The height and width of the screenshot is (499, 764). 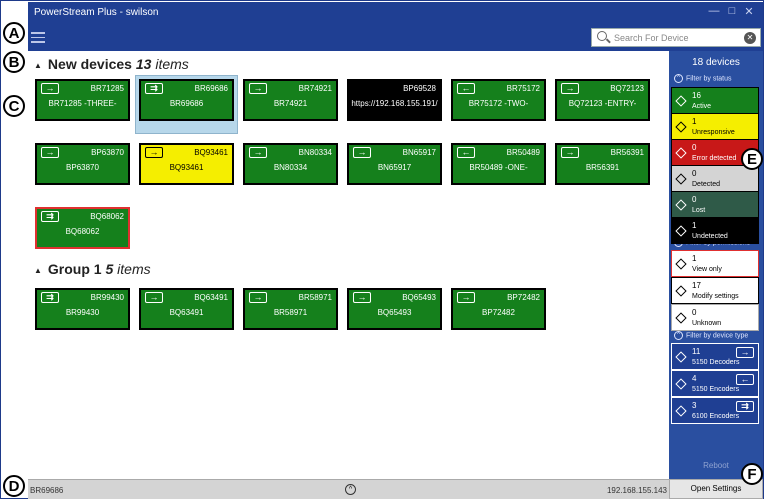 What do you see at coordinates (732, 11) in the screenshot?
I see `maximize-button: □` at bounding box center [732, 11].